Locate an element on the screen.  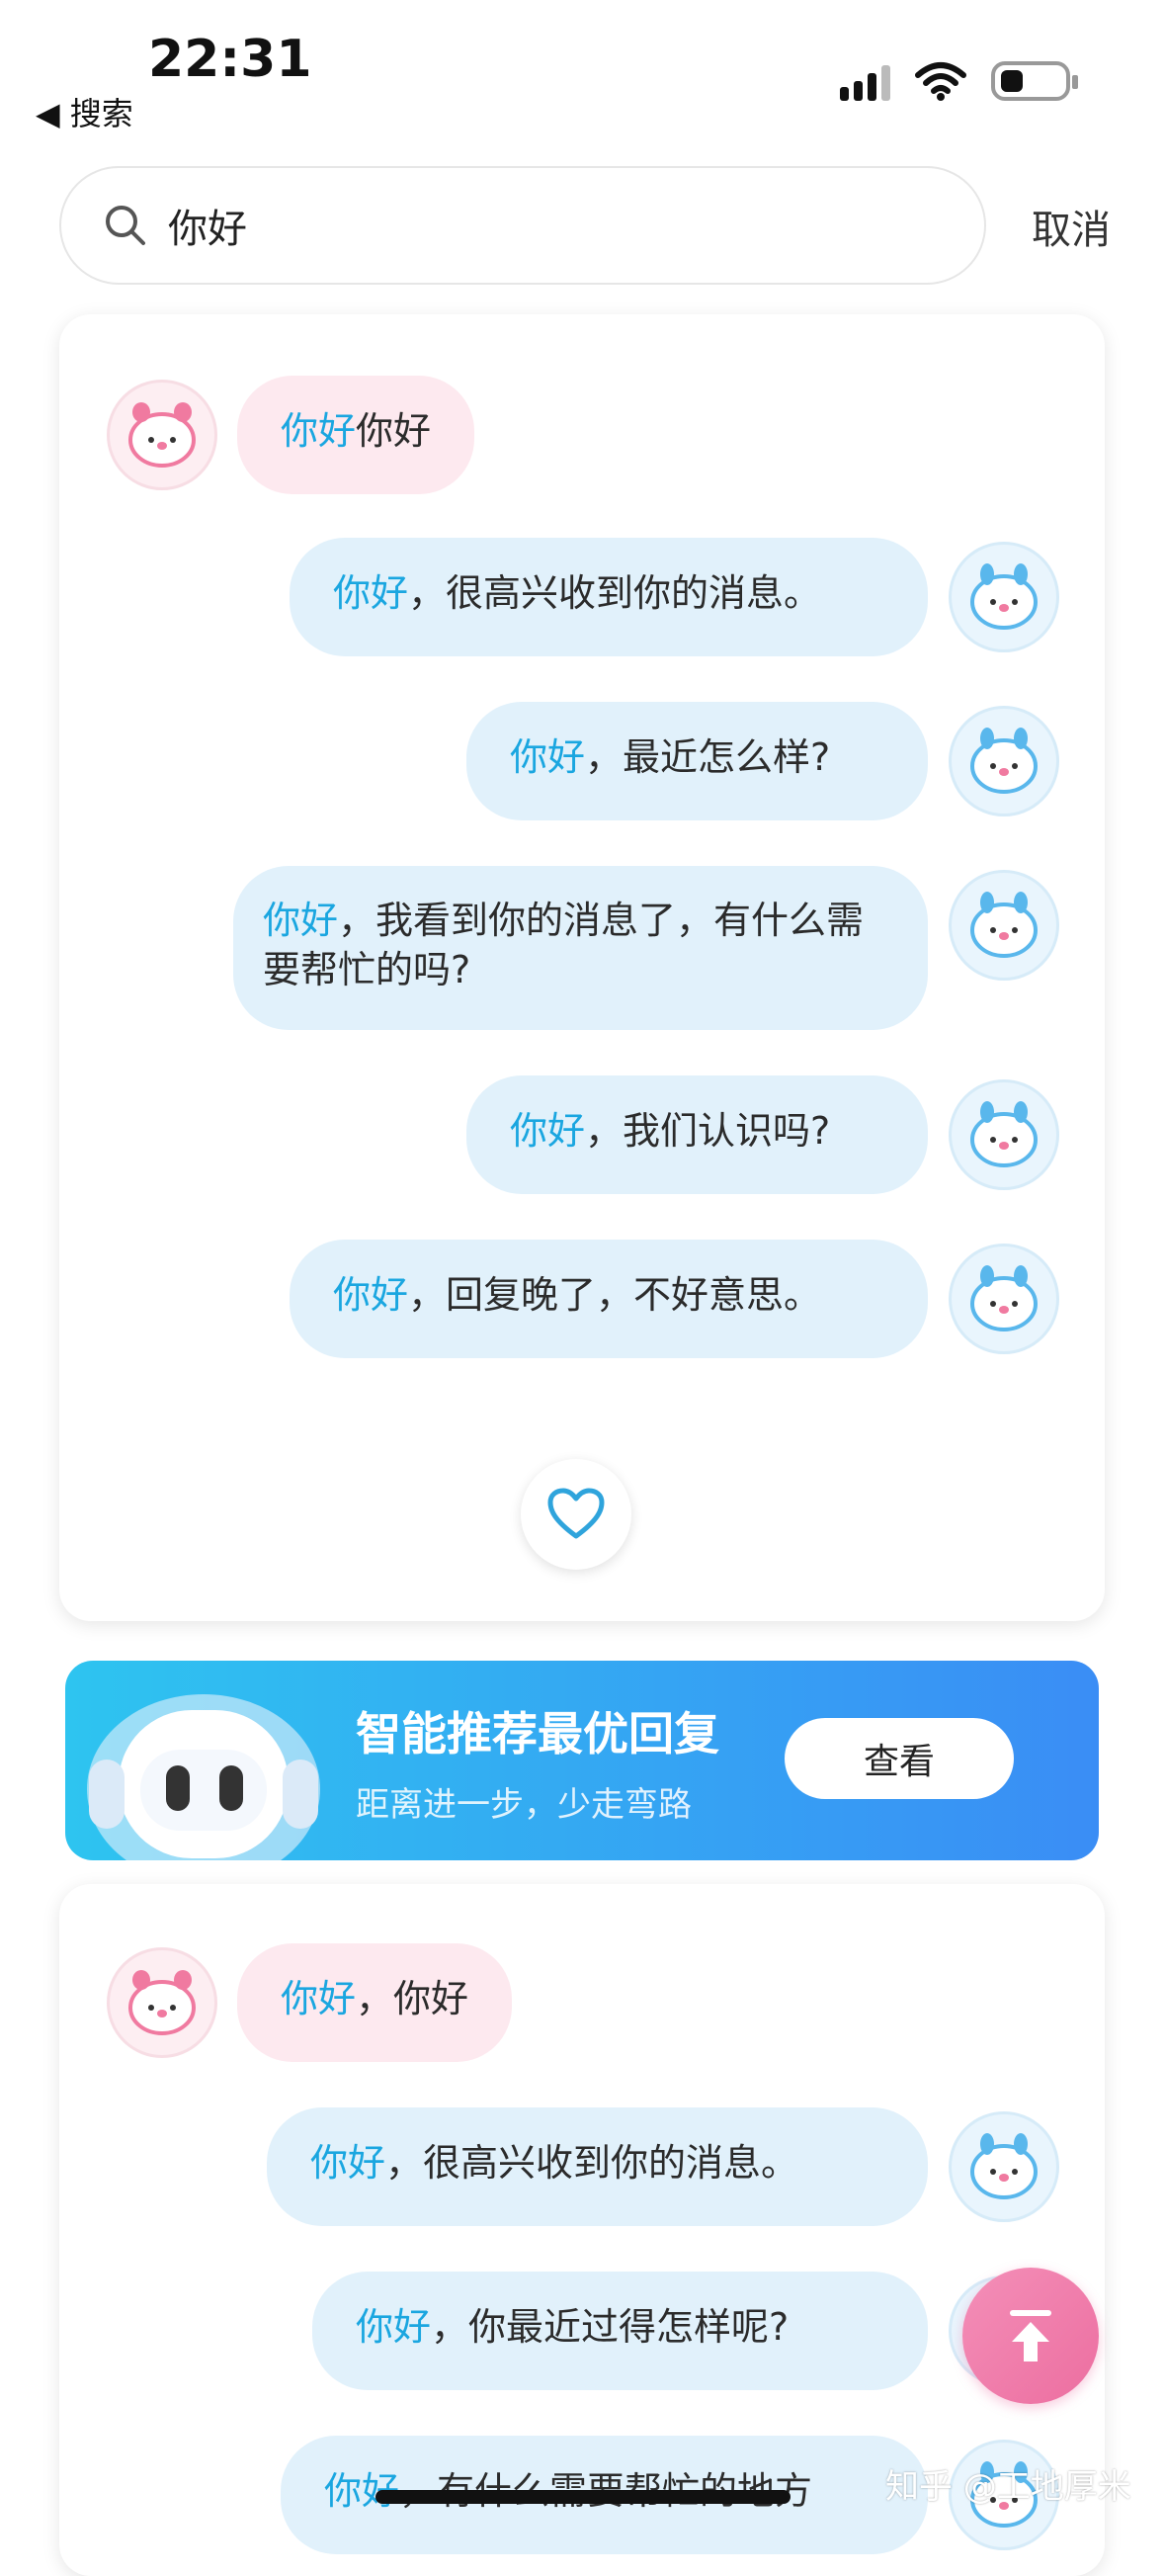
message-bubble-sent: 你好，回复晚了，不好意思。 is located at coordinates (609, 1299).